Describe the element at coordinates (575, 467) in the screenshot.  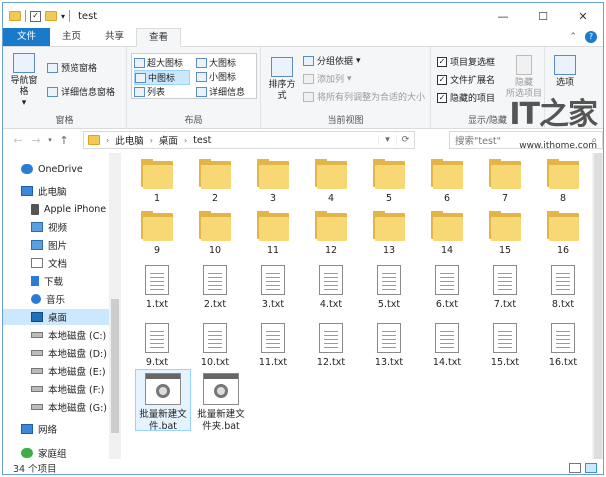
I see `details-view-icon` at that location.